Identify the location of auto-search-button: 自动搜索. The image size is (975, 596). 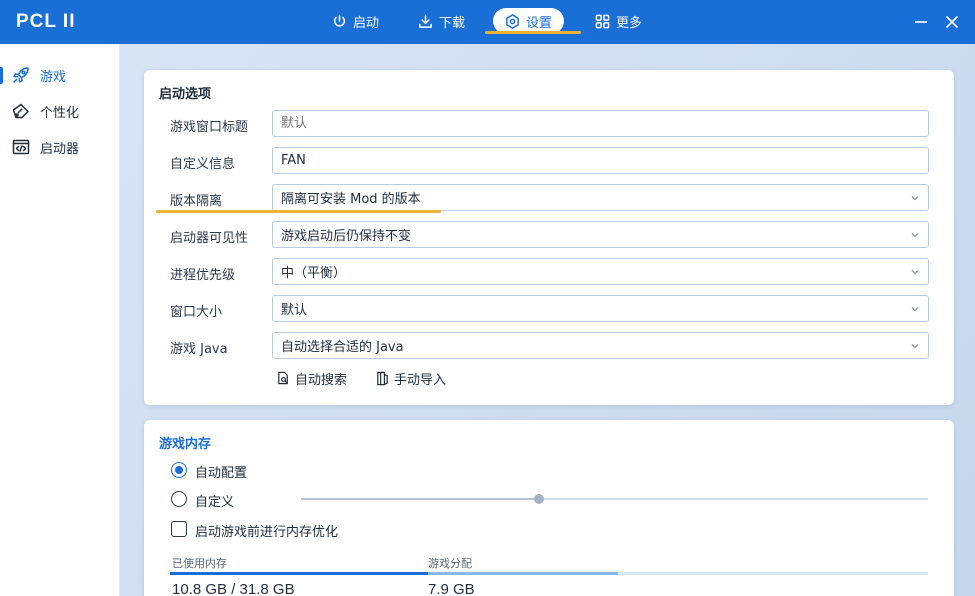
(311, 378).